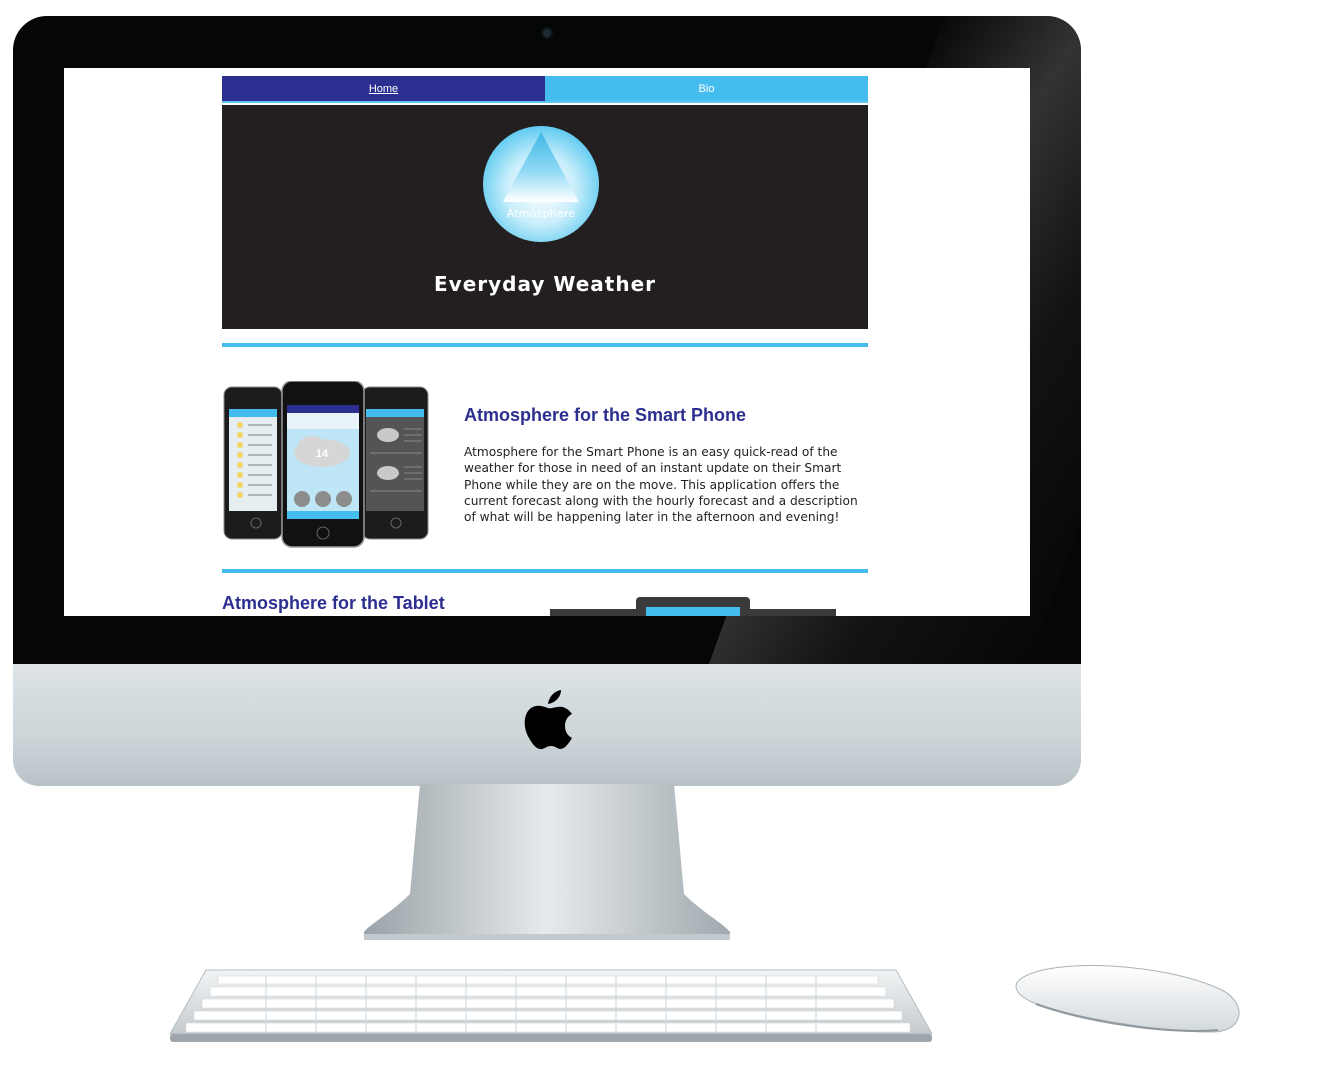 Image resolution: width=1336 pixels, height=1076 pixels. Describe the element at coordinates (706, 88) in the screenshot. I see `nav-link-bio: Bio` at that location.